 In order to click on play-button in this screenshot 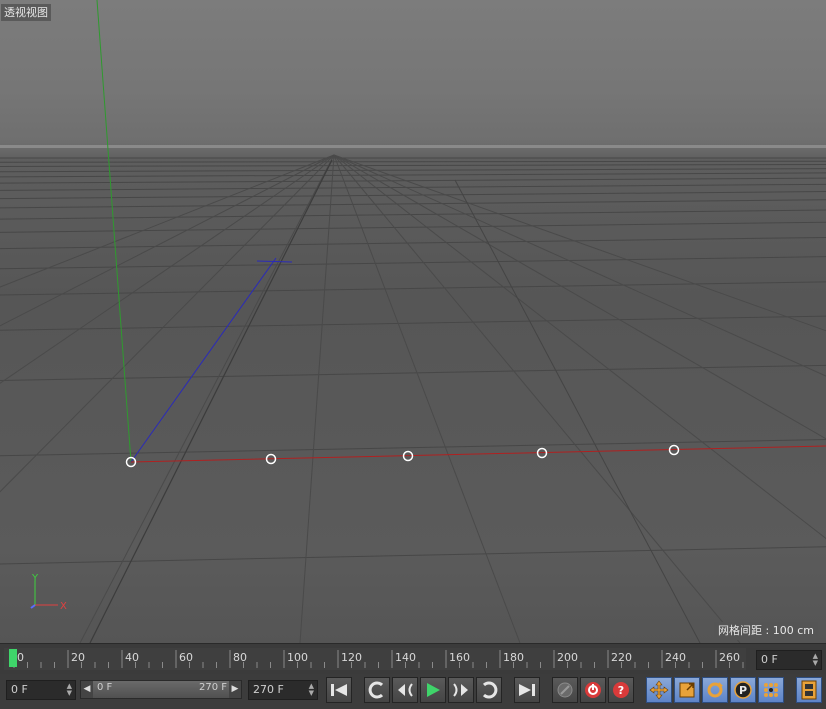, I will do `click(433, 690)`.